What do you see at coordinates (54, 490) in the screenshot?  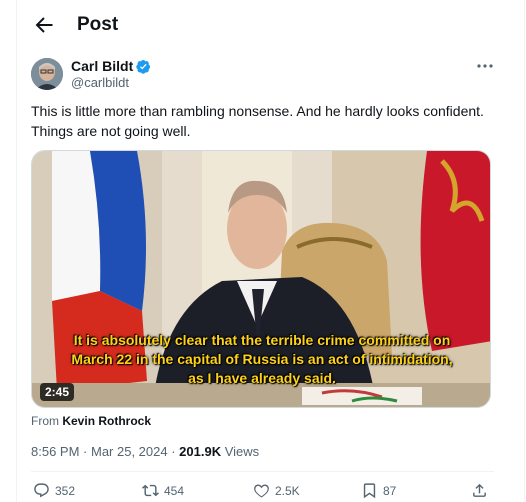 I see `reply-button: 352` at bounding box center [54, 490].